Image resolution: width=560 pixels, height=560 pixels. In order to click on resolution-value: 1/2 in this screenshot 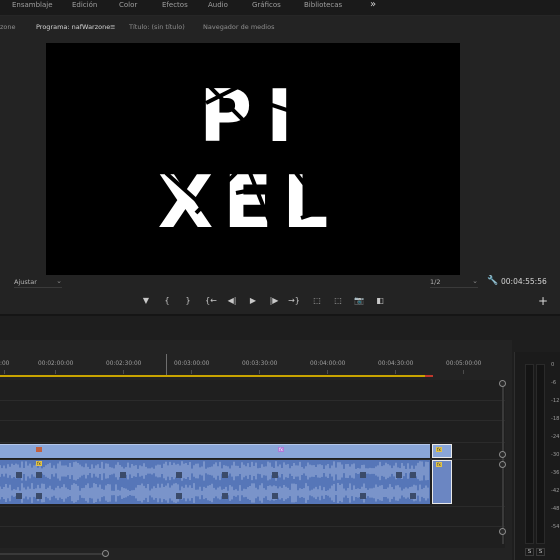, I will do `click(435, 282)`.